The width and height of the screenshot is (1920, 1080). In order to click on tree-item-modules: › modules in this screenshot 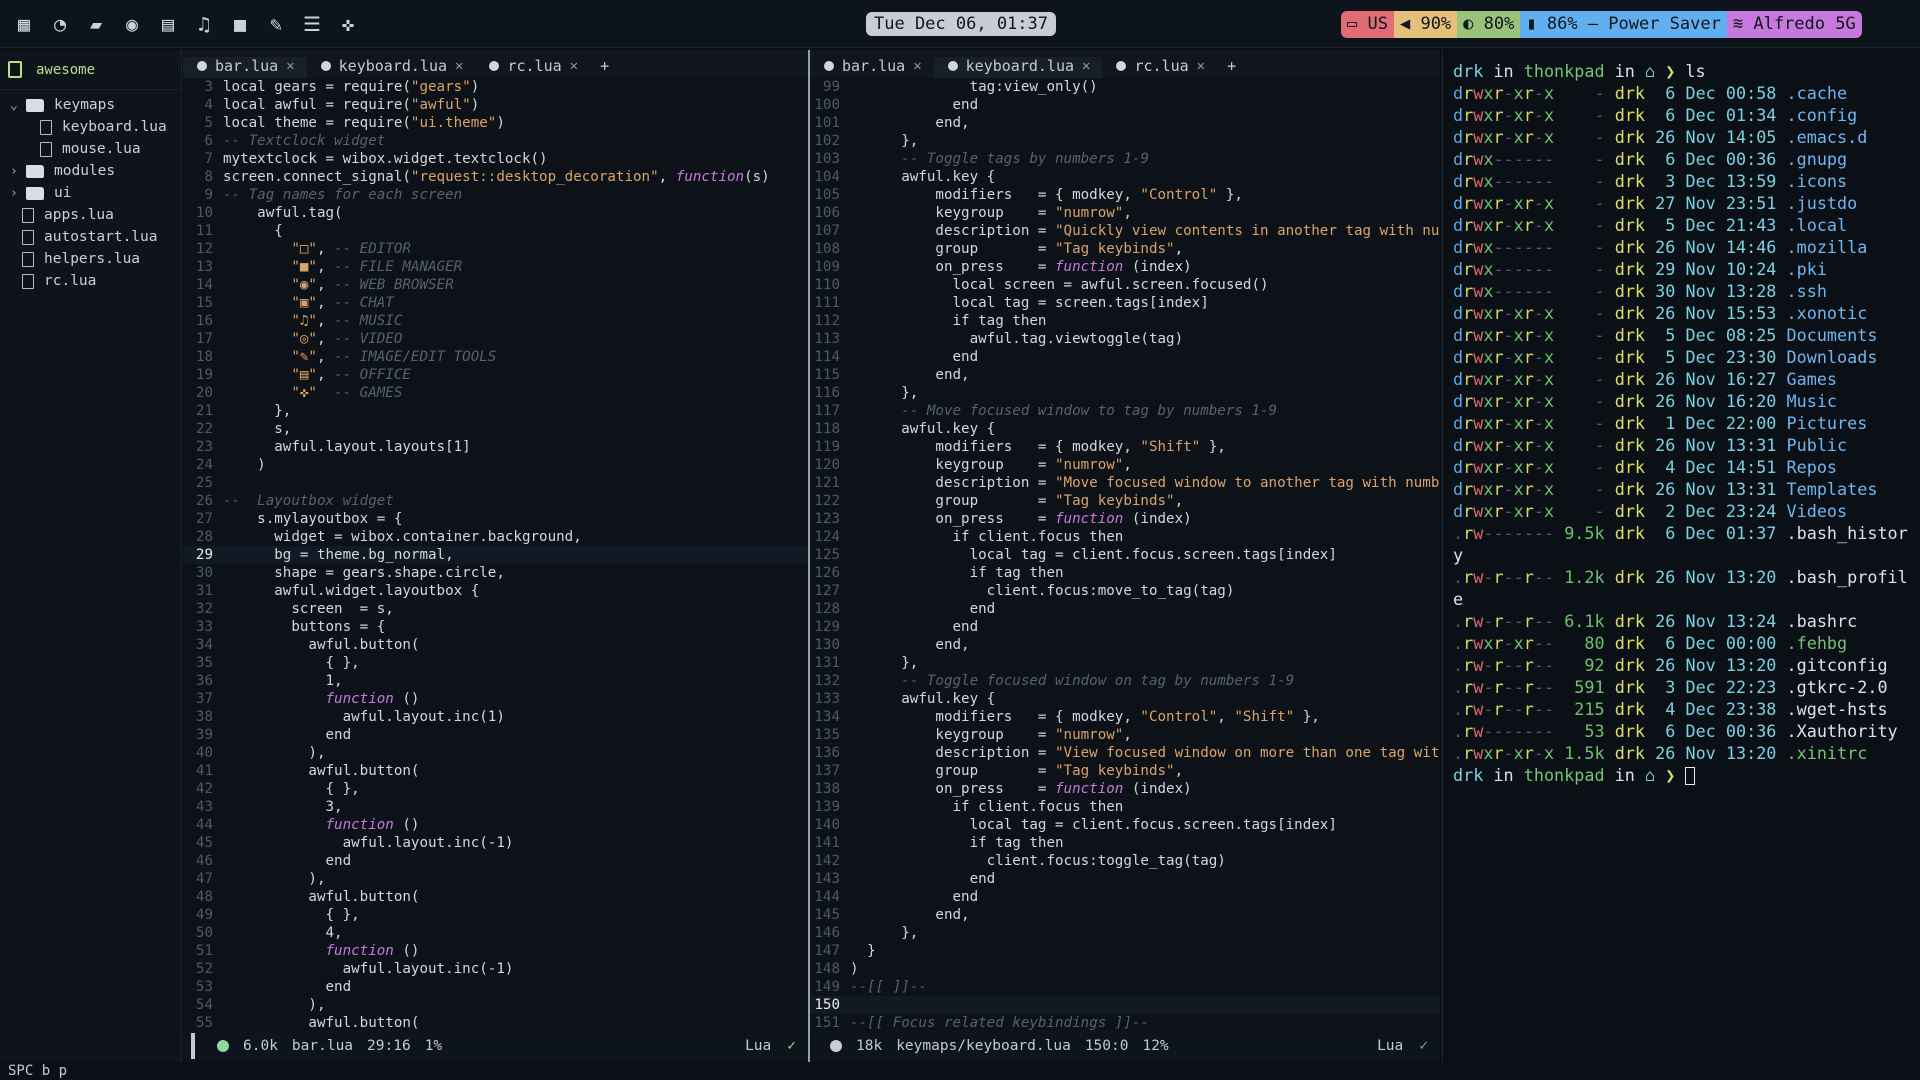, I will do `click(90, 171)`.